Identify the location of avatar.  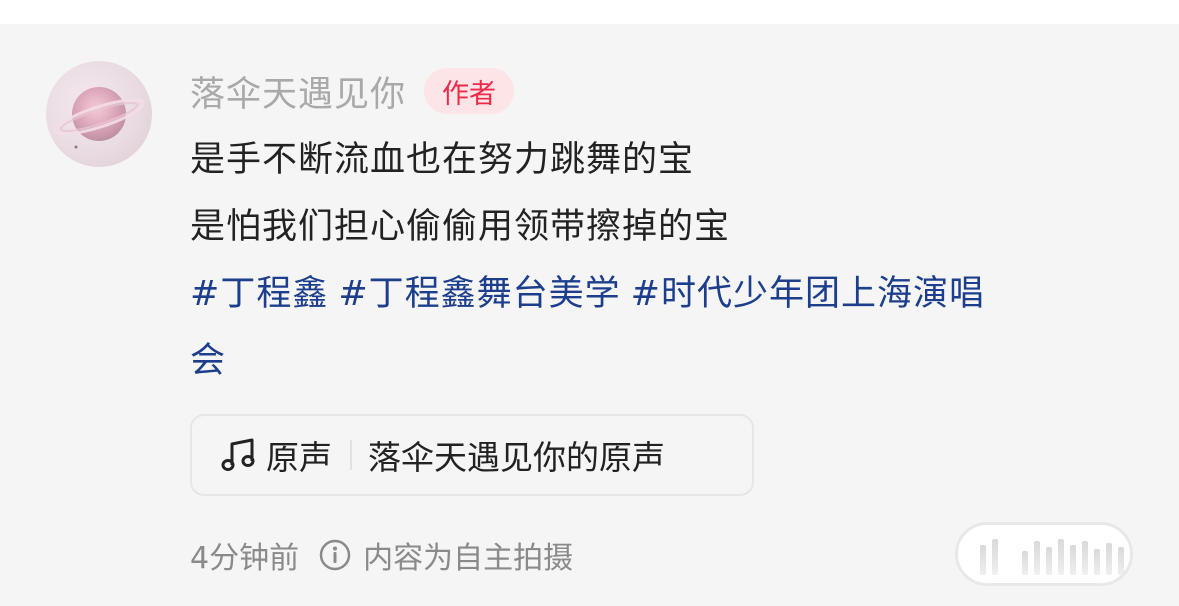
(99, 114).